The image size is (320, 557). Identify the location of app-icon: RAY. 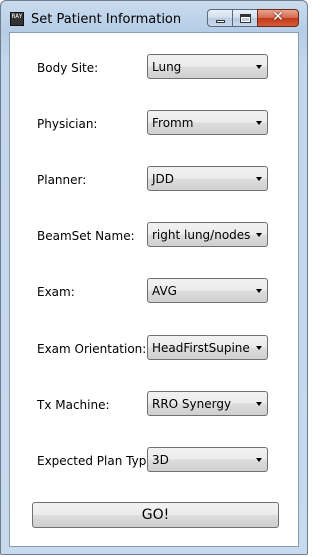
(17, 19).